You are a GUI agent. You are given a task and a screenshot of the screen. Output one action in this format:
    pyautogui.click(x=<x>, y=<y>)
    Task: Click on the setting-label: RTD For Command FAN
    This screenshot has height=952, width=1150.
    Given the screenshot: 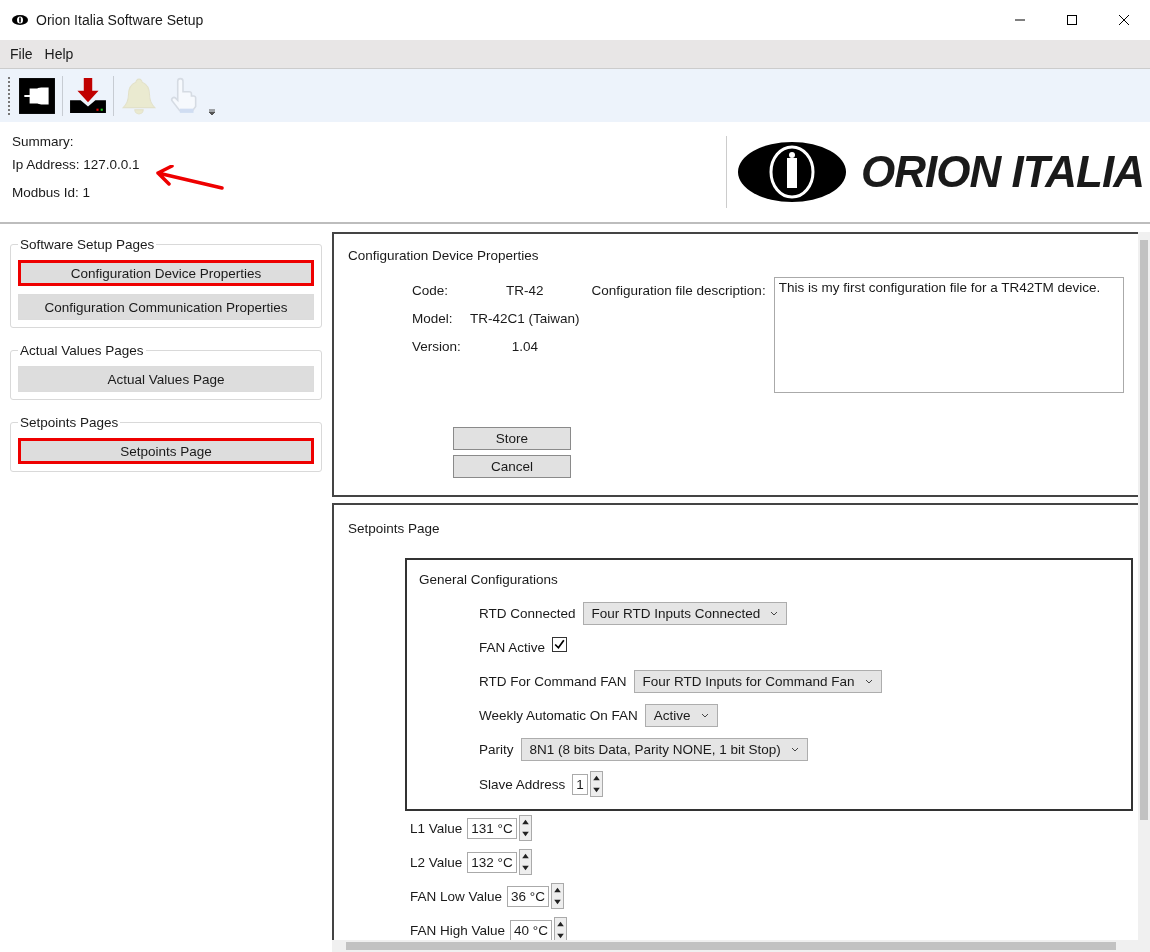 What is the action you would take?
    pyautogui.click(x=553, y=681)
    